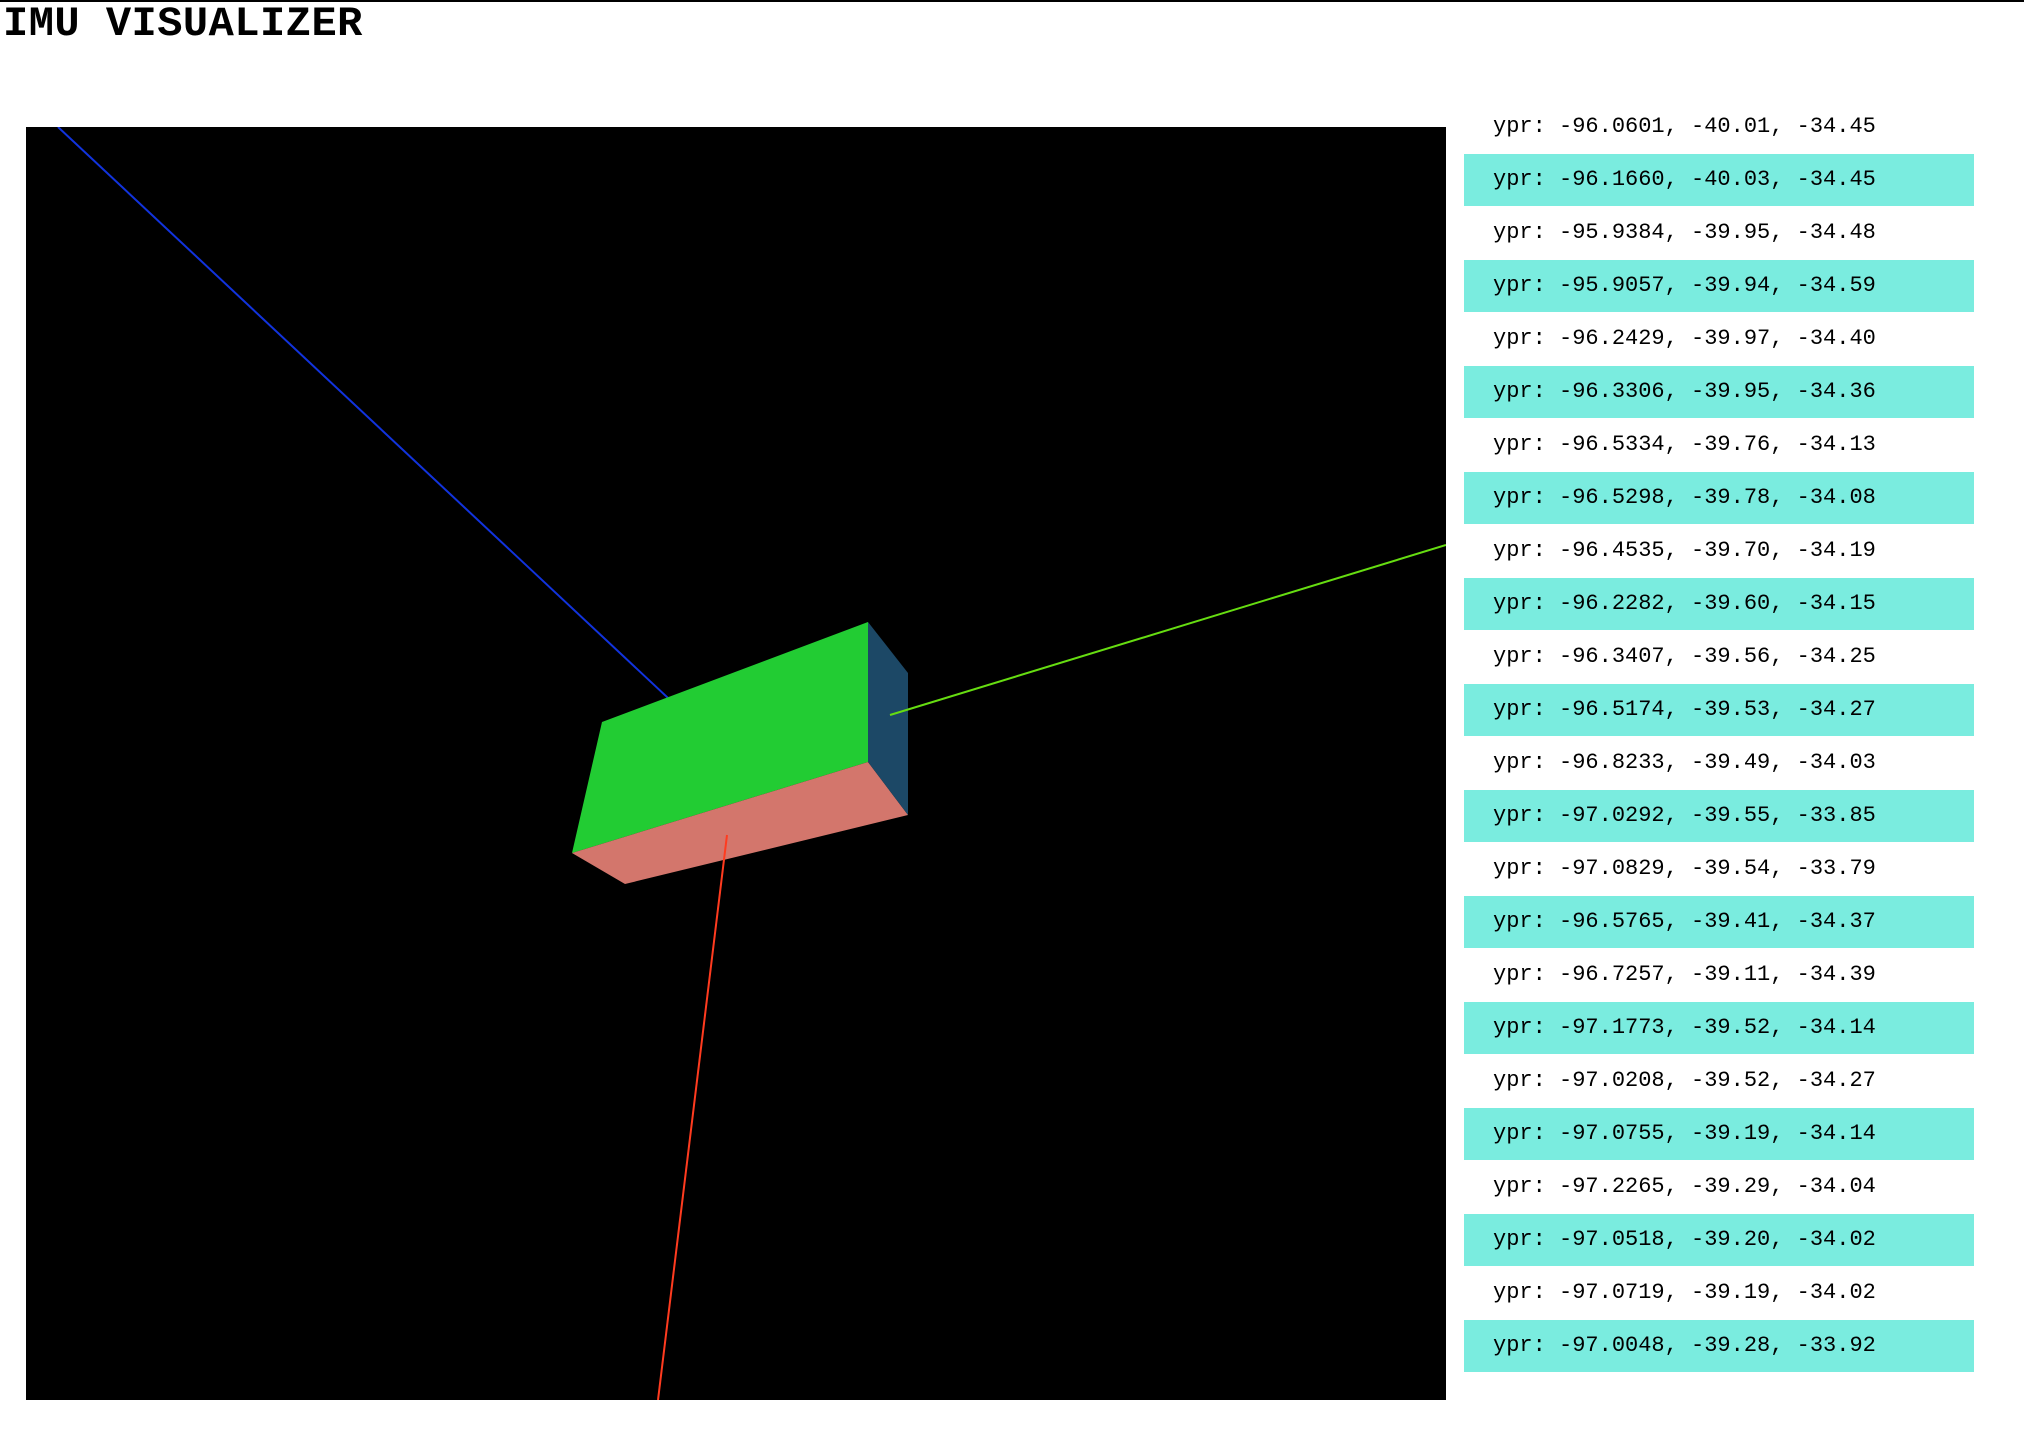  Describe the element at coordinates (1684, 1186) in the screenshot. I see `log-entry: ypr: -97.2265, -39.29, -34.04` at that location.